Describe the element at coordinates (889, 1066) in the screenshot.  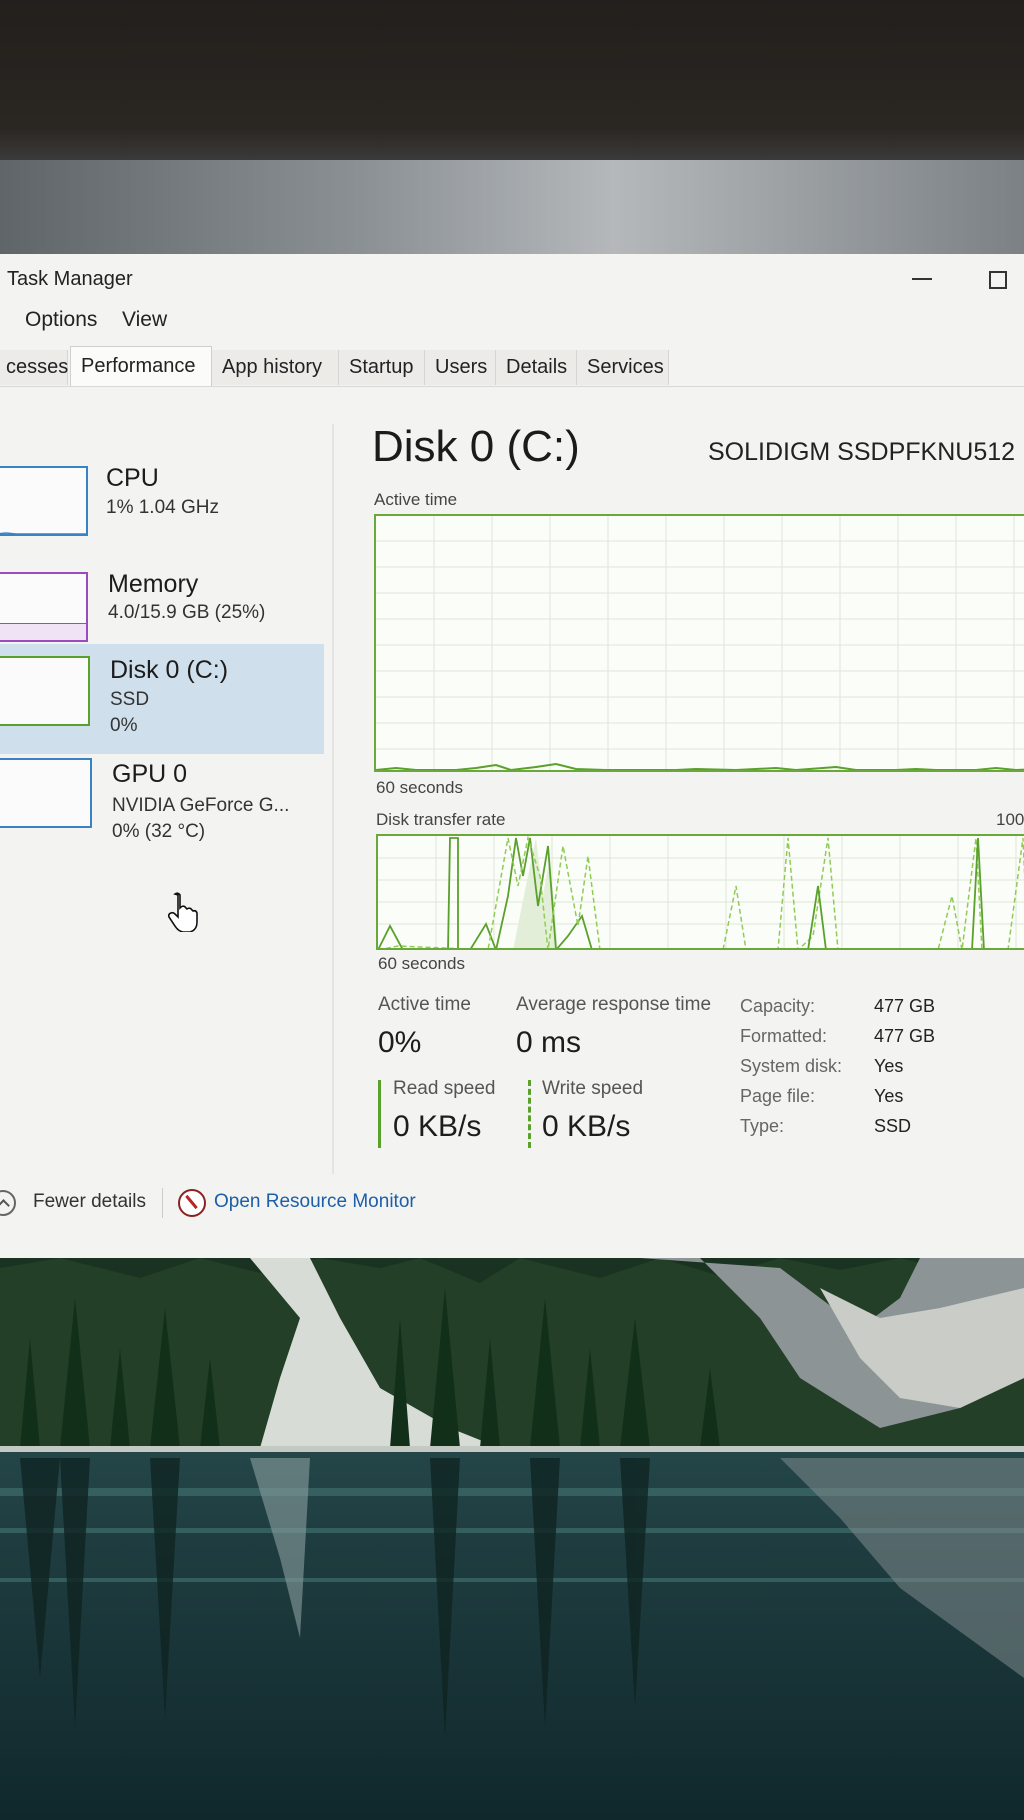
I see `system-disk-value: Yes` at that location.